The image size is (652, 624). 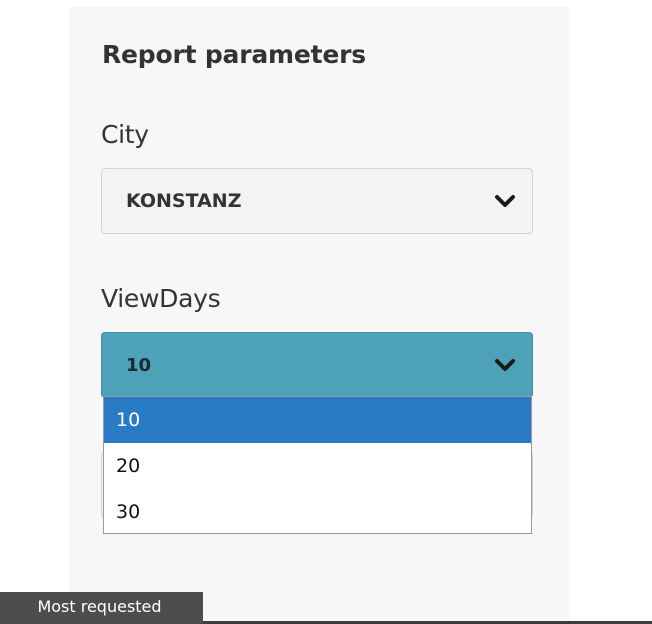 I want to click on city-select: KONSTANZ, so click(x=317, y=201).